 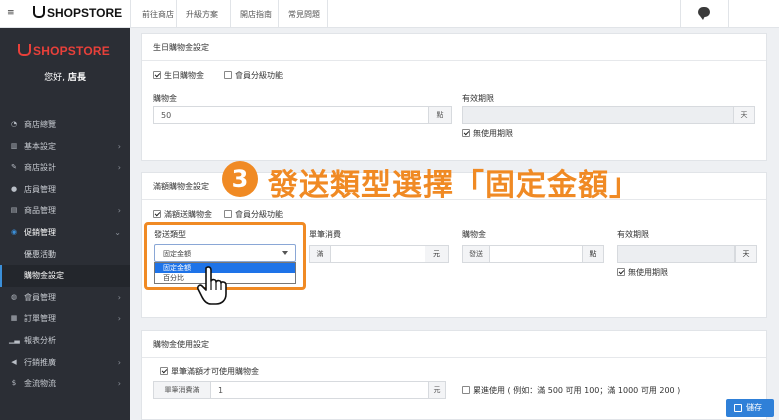 What do you see at coordinates (14, 296) in the screenshot?
I see `users-icon: ◍` at bounding box center [14, 296].